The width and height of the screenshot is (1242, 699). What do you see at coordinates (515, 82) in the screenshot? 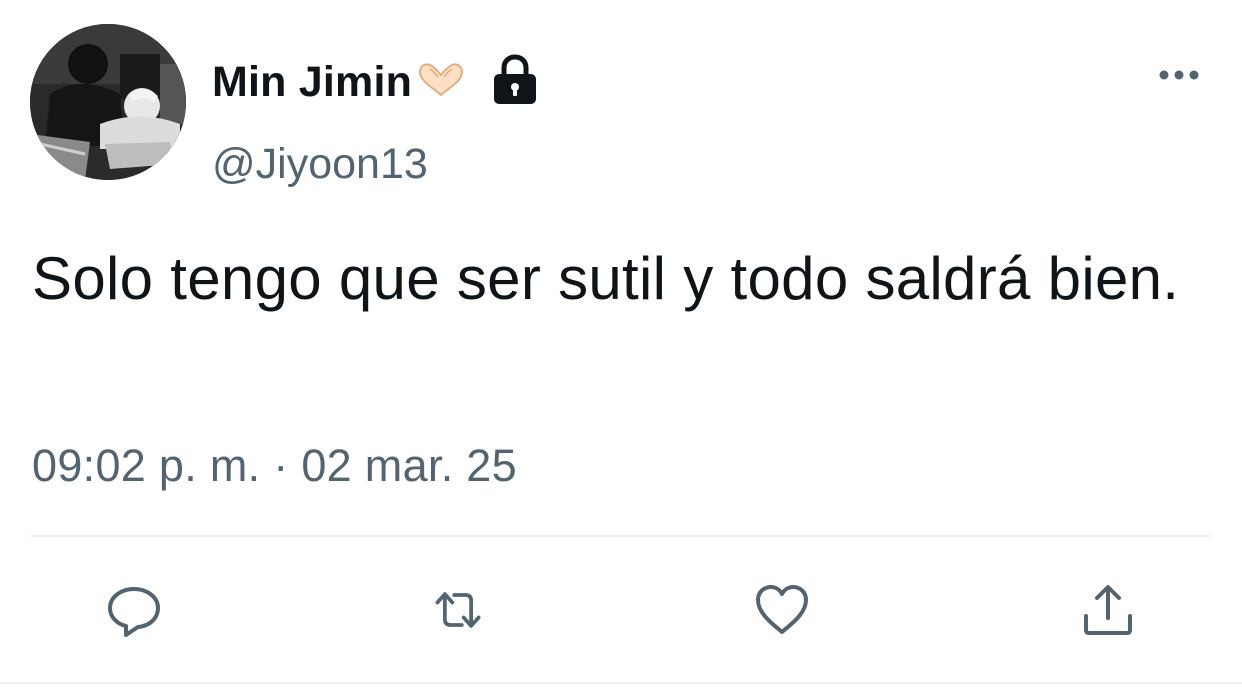
I see `lock-icon` at bounding box center [515, 82].